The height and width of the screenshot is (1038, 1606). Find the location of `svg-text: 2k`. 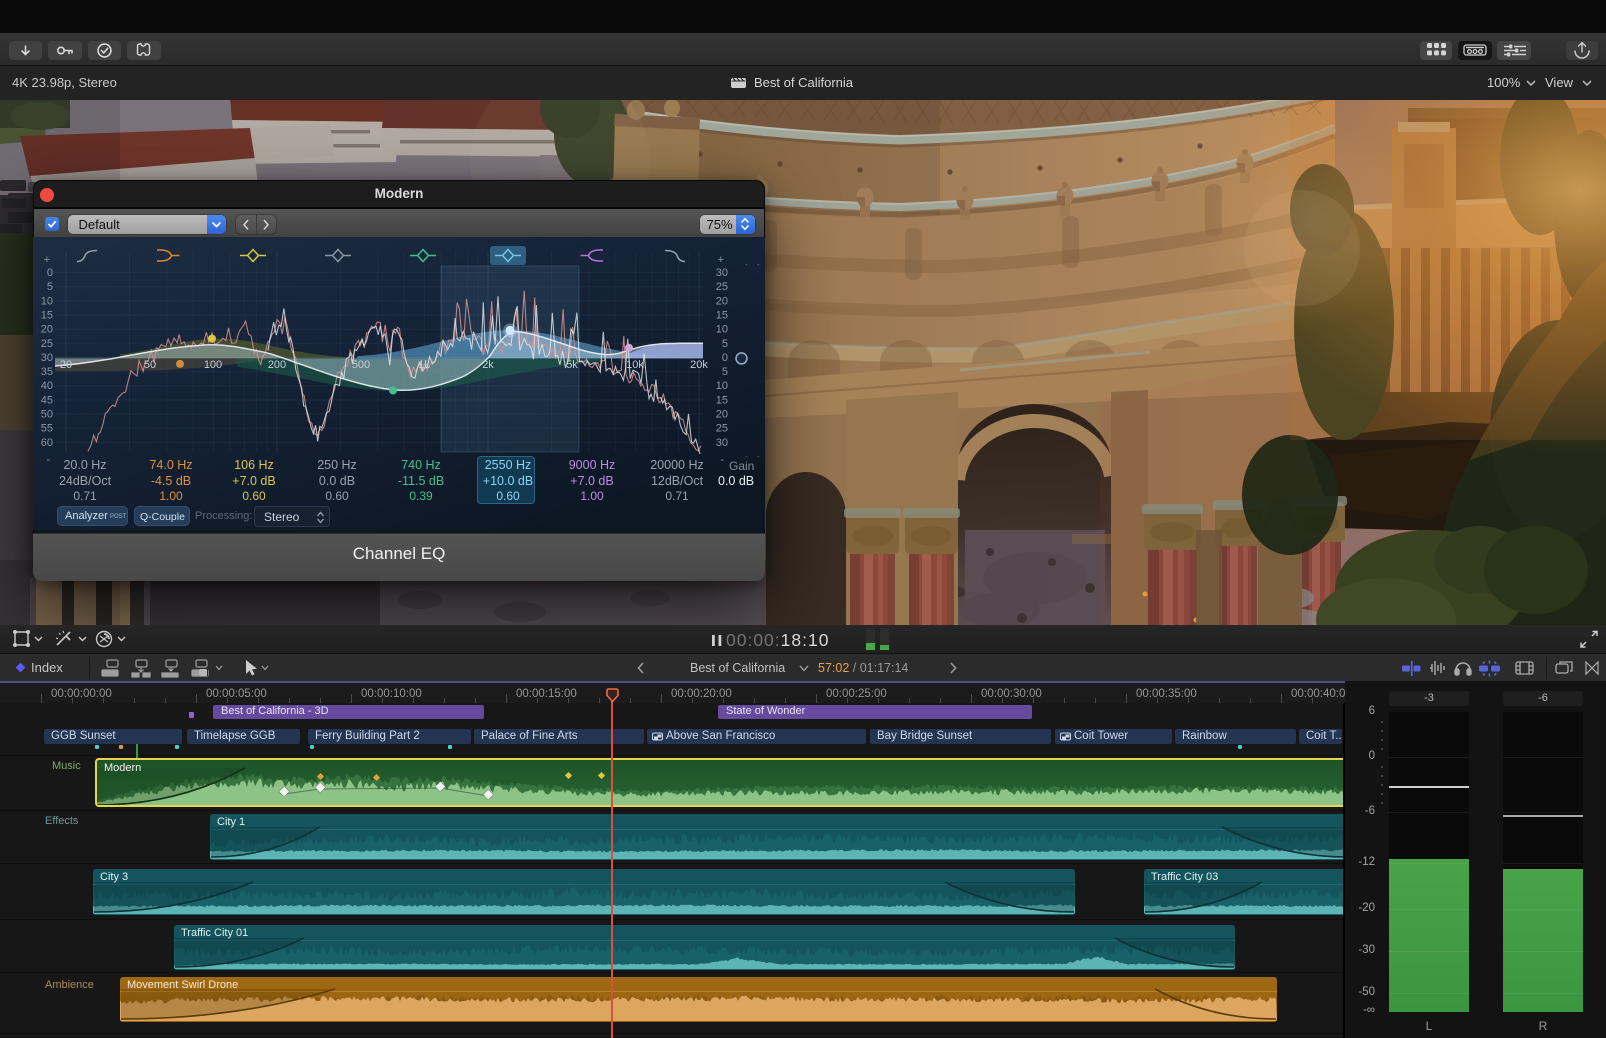

svg-text: 2k is located at coordinates (488, 365).